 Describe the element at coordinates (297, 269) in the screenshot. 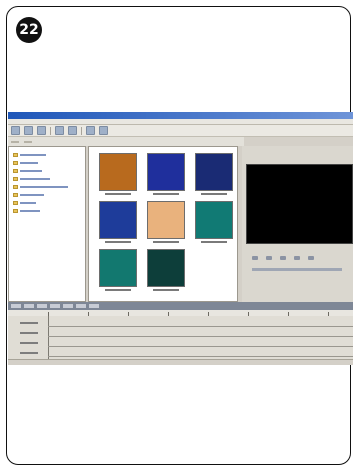

I see `seek-bar` at that location.